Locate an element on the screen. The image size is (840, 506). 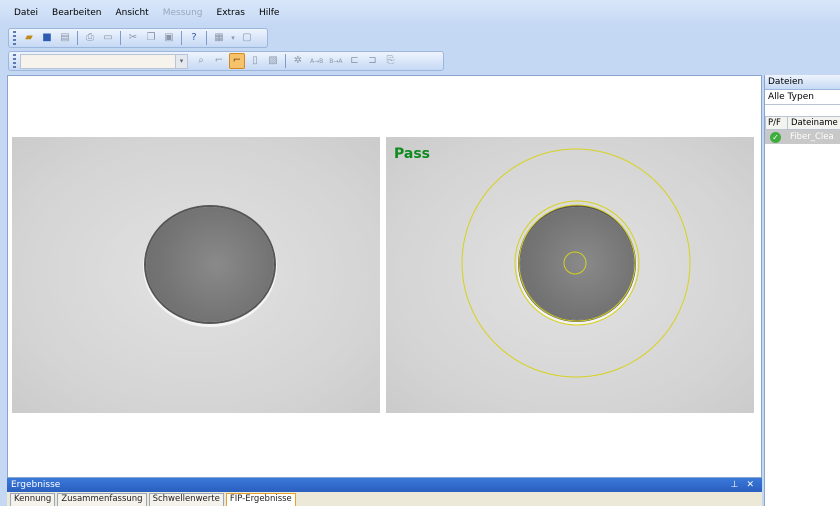
menu-messung: Messung is located at coordinates (182, 13).